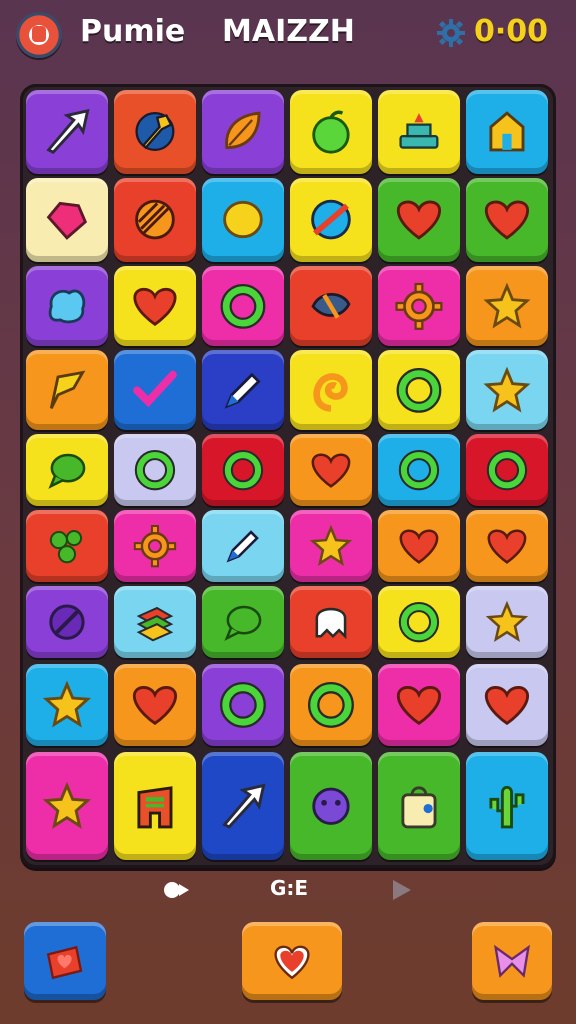 This screenshot has height=1024, width=576. I want to click on no-icon, so click(67, 622).